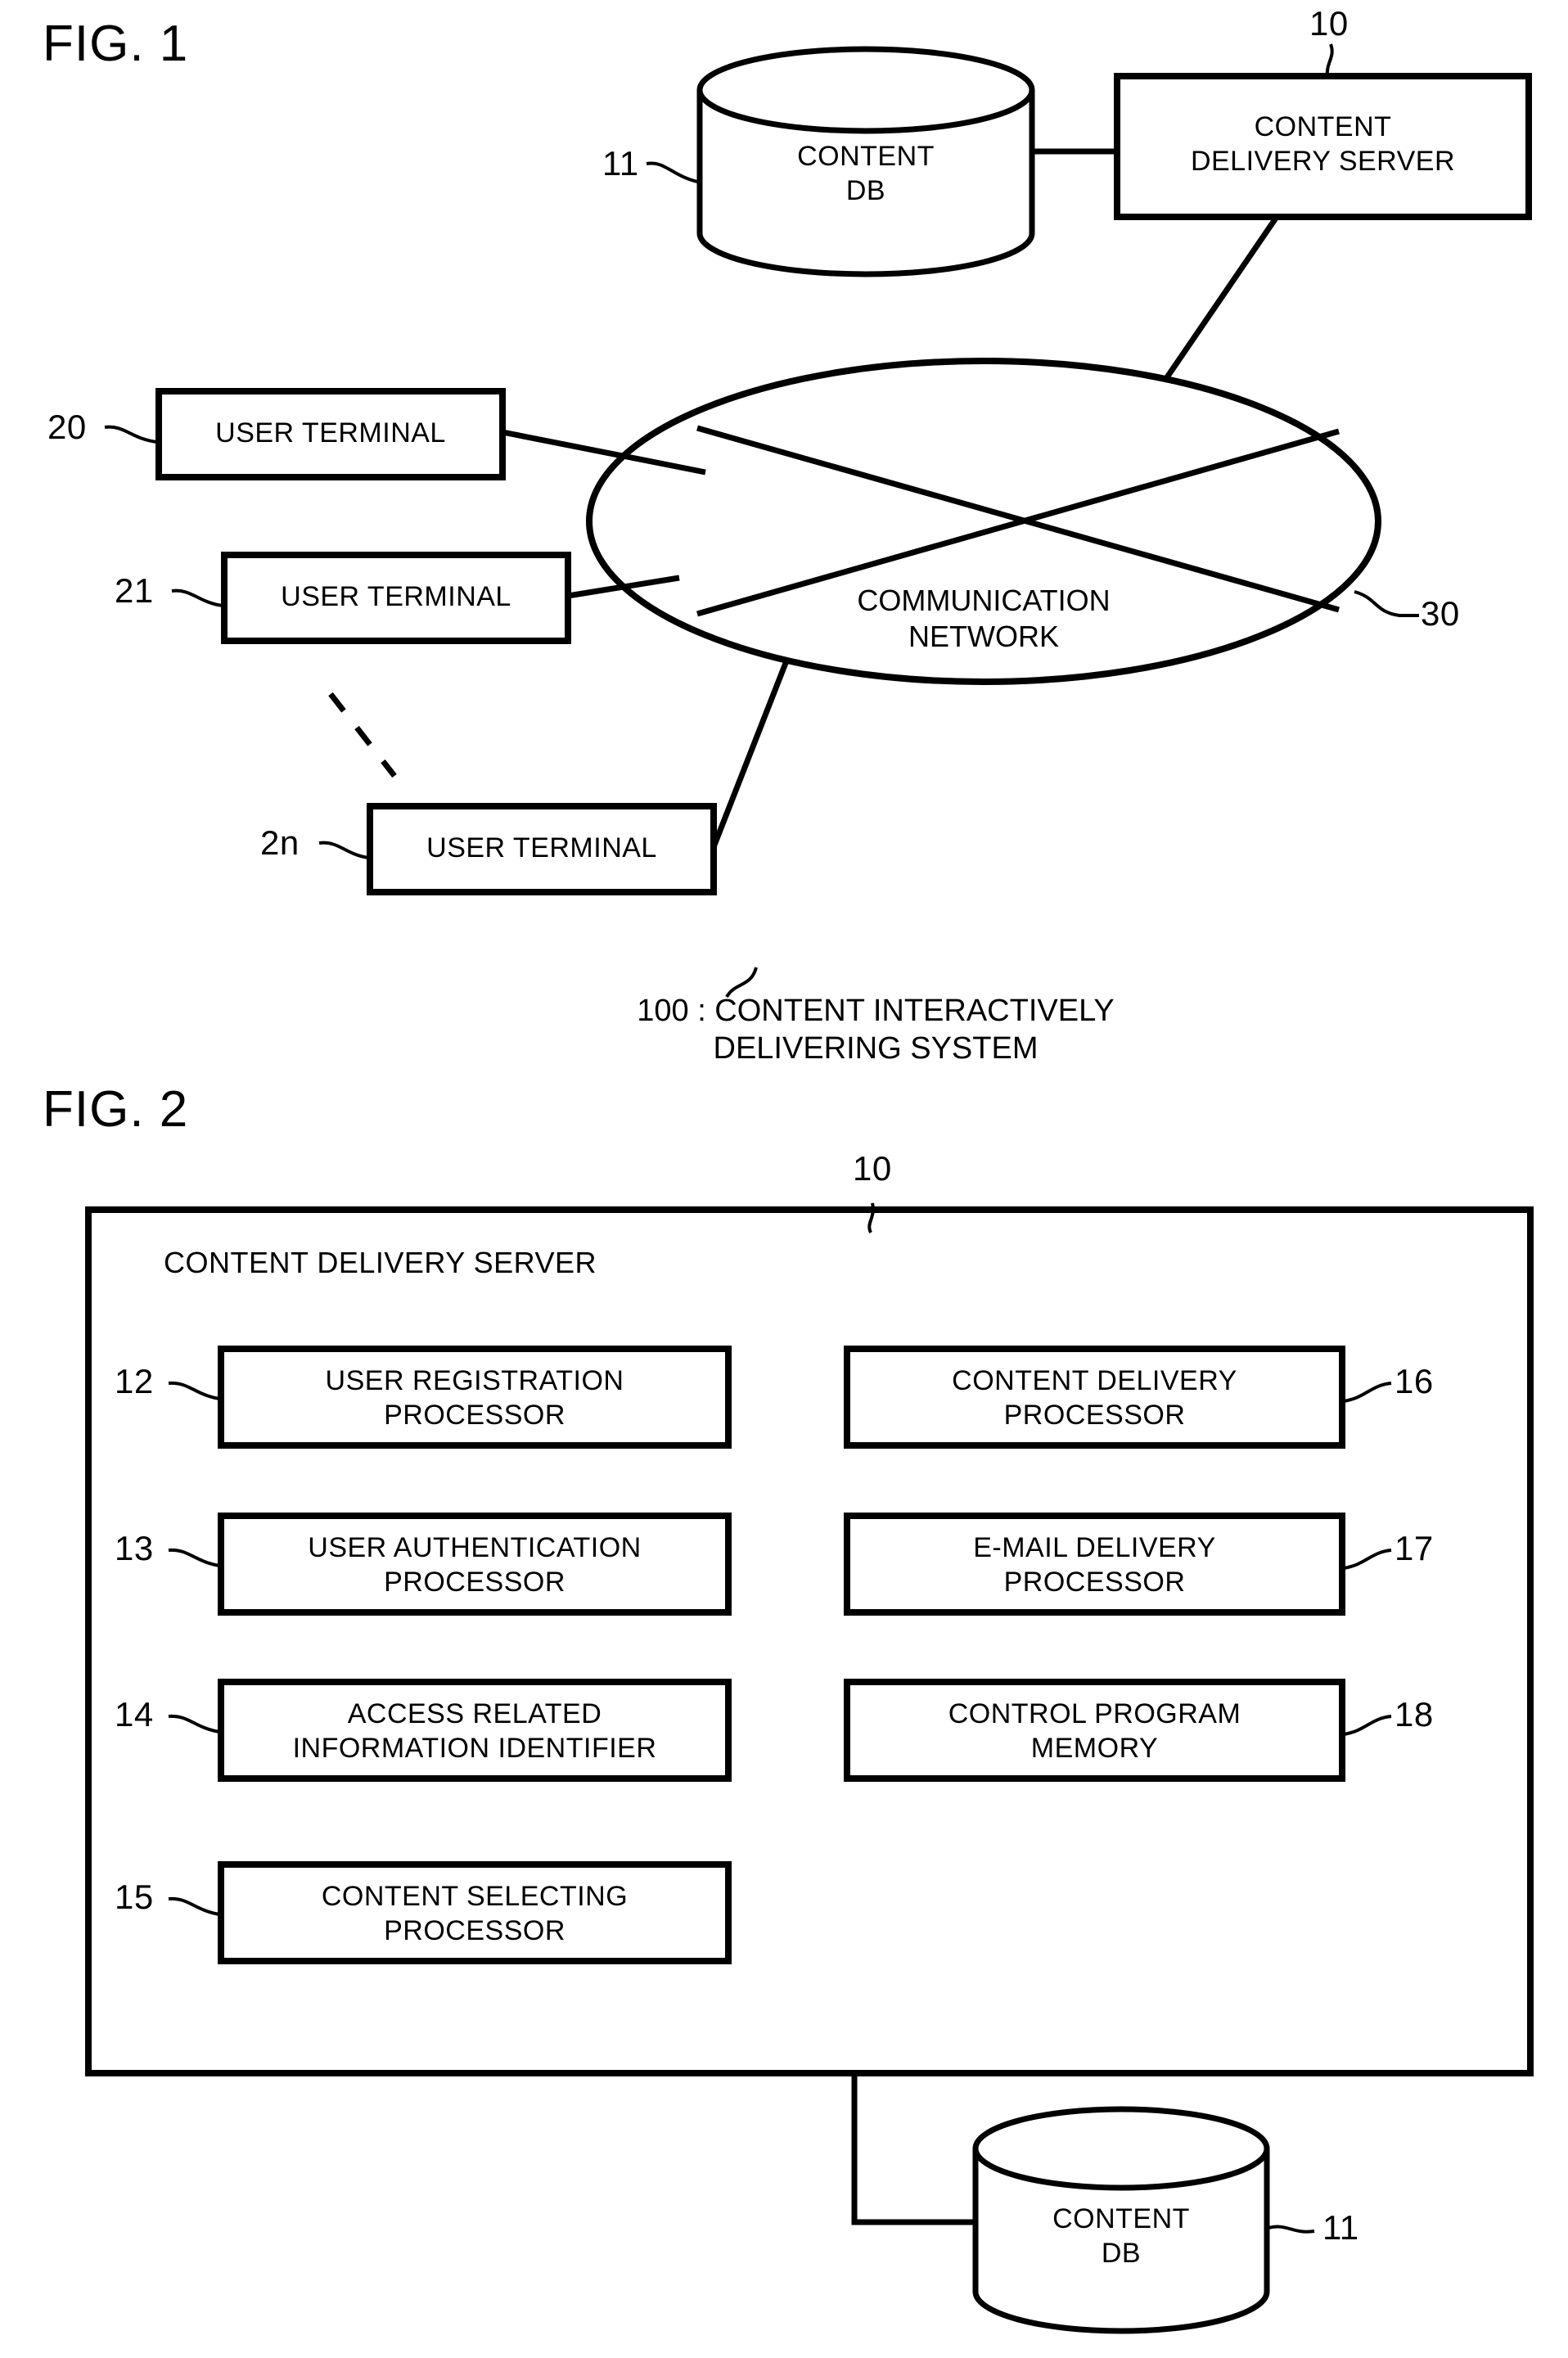 Image resolution: width=1568 pixels, height=2358 pixels. Describe the element at coordinates (1094, 1748) in the screenshot. I see `module-18-line2: MEMORY` at that location.